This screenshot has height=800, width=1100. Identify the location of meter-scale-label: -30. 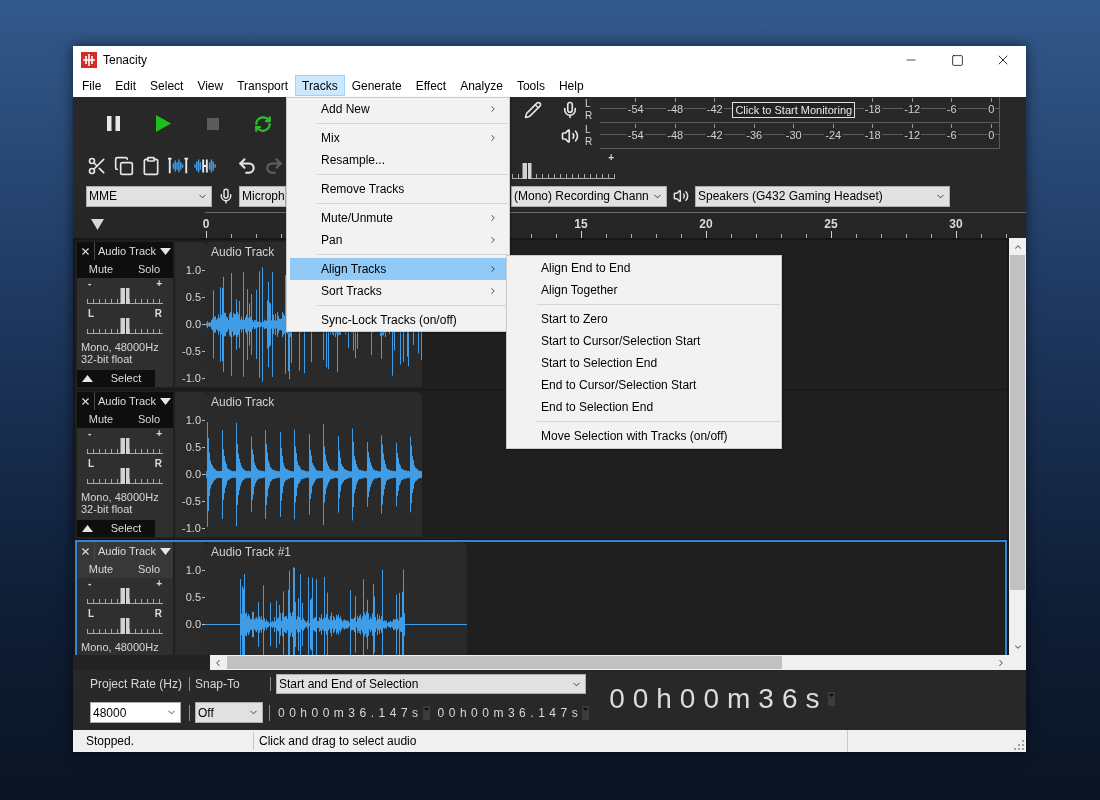
(793, 135).